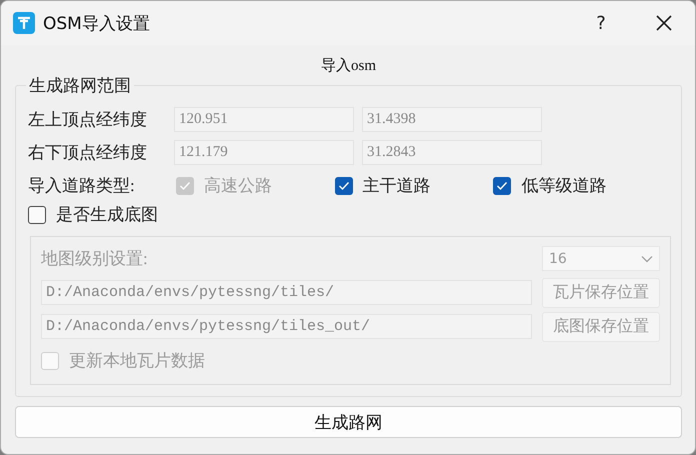 Image resolution: width=696 pixels, height=455 pixels. Describe the element at coordinates (24, 23) in the screenshot. I see `app-icon` at that location.